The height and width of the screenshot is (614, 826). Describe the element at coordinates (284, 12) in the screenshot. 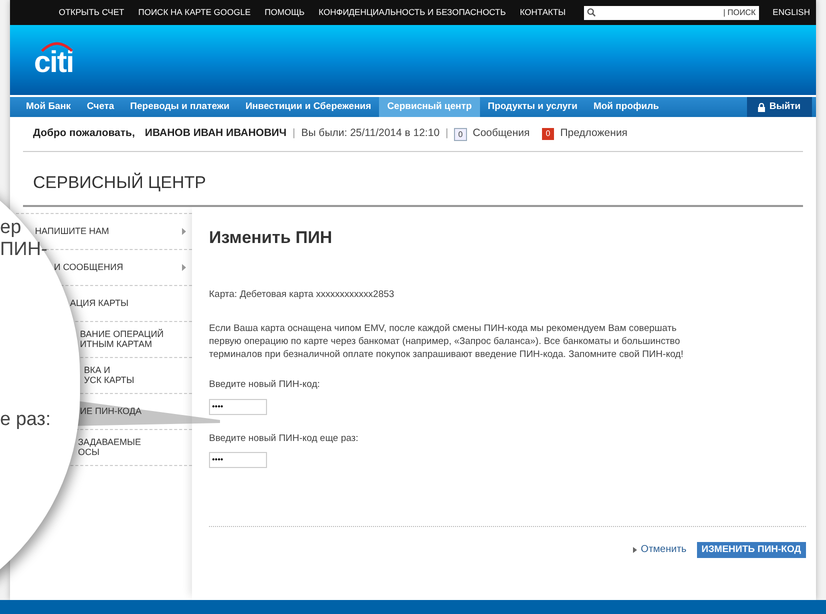

I see `top-link: ПОМОЩЬ` at that location.